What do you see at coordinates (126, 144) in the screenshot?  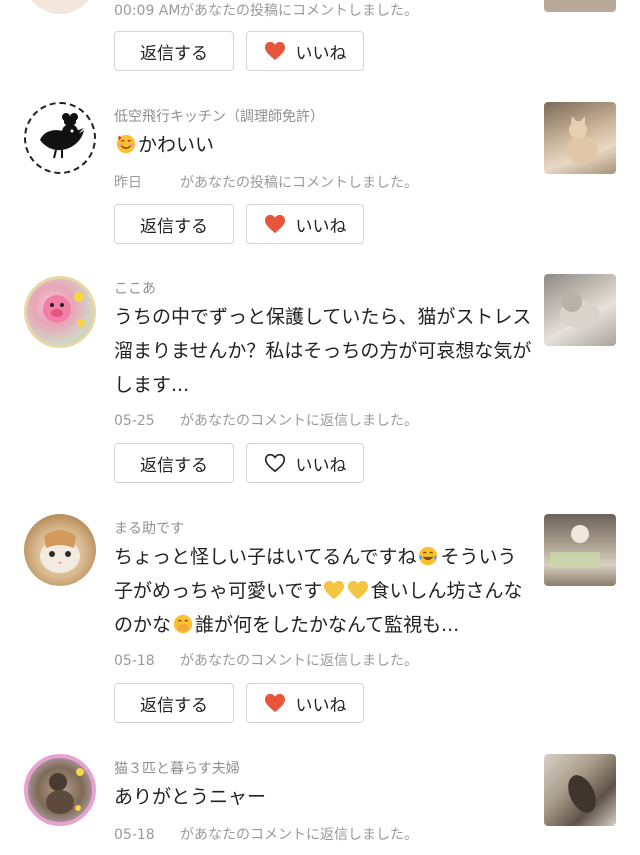 I see `smiling-face-with-hearts-icon` at bounding box center [126, 144].